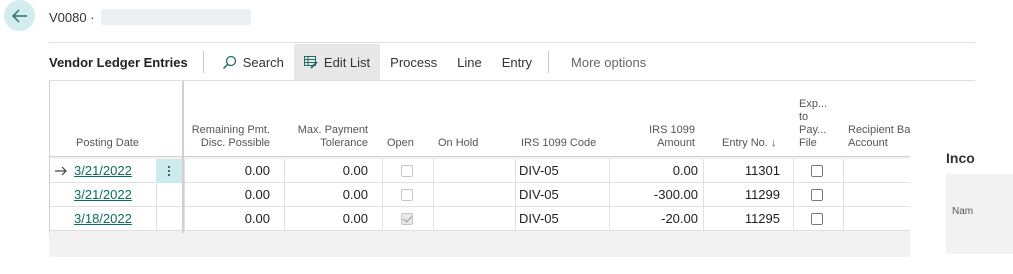  What do you see at coordinates (103, 219) in the screenshot?
I see `posting-date-link: 3/18/2022` at bounding box center [103, 219].